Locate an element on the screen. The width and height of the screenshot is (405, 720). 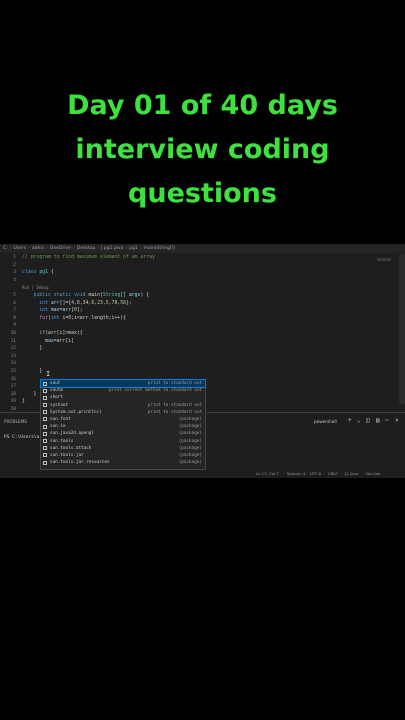
code-token: (arr[i]>max){ is located at coordinates (64, 333).